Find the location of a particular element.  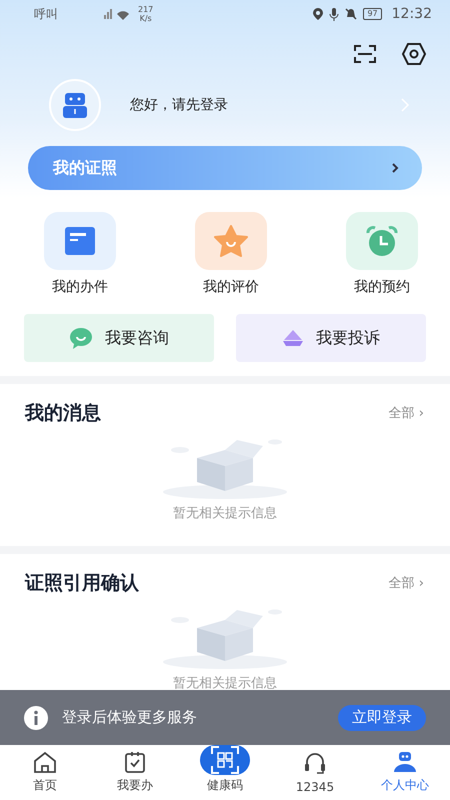

alarm-clock-icon is located at coordinates (382, 241).